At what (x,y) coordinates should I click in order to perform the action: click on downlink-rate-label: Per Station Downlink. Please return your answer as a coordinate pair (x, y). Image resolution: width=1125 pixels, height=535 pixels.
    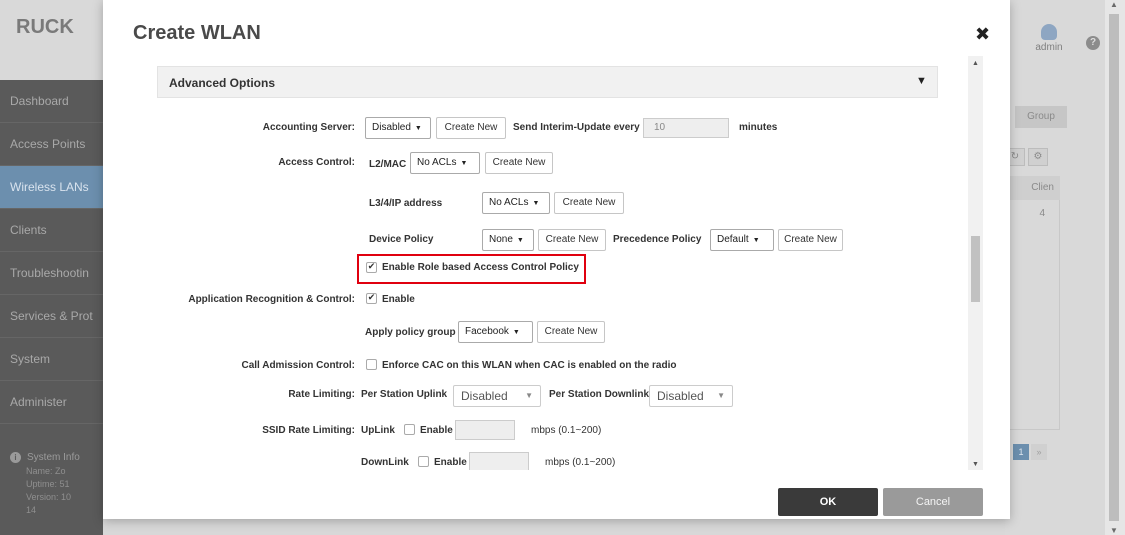
    Looking at the image, I should click on (599, 394).